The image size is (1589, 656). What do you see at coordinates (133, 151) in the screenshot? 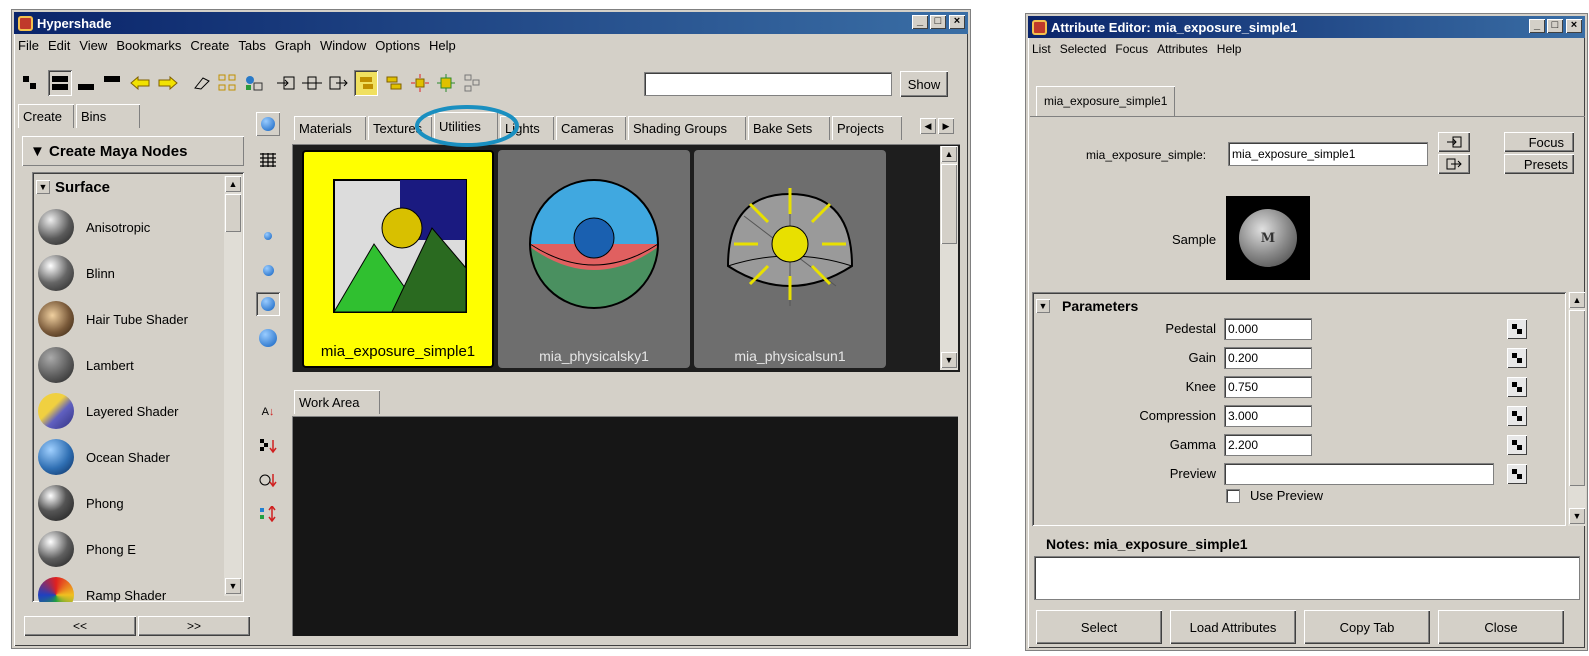
I see `create-maya-nodes-header: ▼ Create Maya Nodes` at bounding box center [133, 151].